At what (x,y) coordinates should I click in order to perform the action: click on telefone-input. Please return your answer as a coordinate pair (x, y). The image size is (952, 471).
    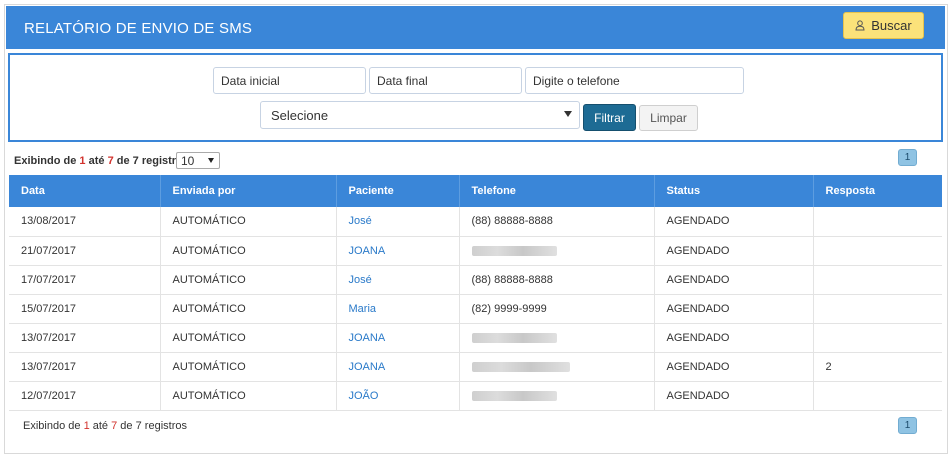
    Looking at the image, I should click on (634, 80).